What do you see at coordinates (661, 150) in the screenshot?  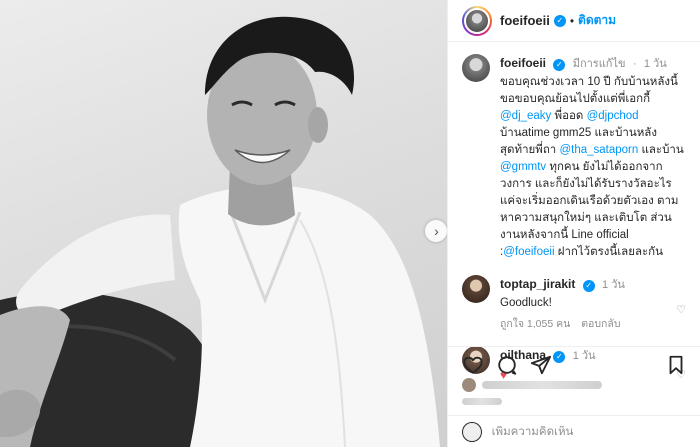 I see `caption-segment: และบ้าน` at bounding box center [661, 150].